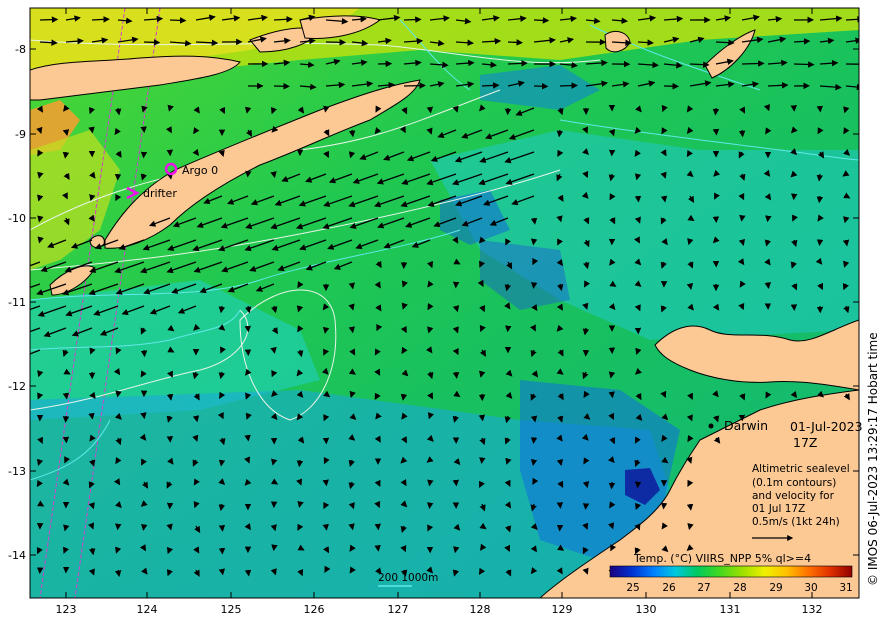 The height and width of the screenshot is (634, 880). Describe the element at coordinates (845, 588) in the screenshot. I see `colorbar-tick-label: 31` at that location.